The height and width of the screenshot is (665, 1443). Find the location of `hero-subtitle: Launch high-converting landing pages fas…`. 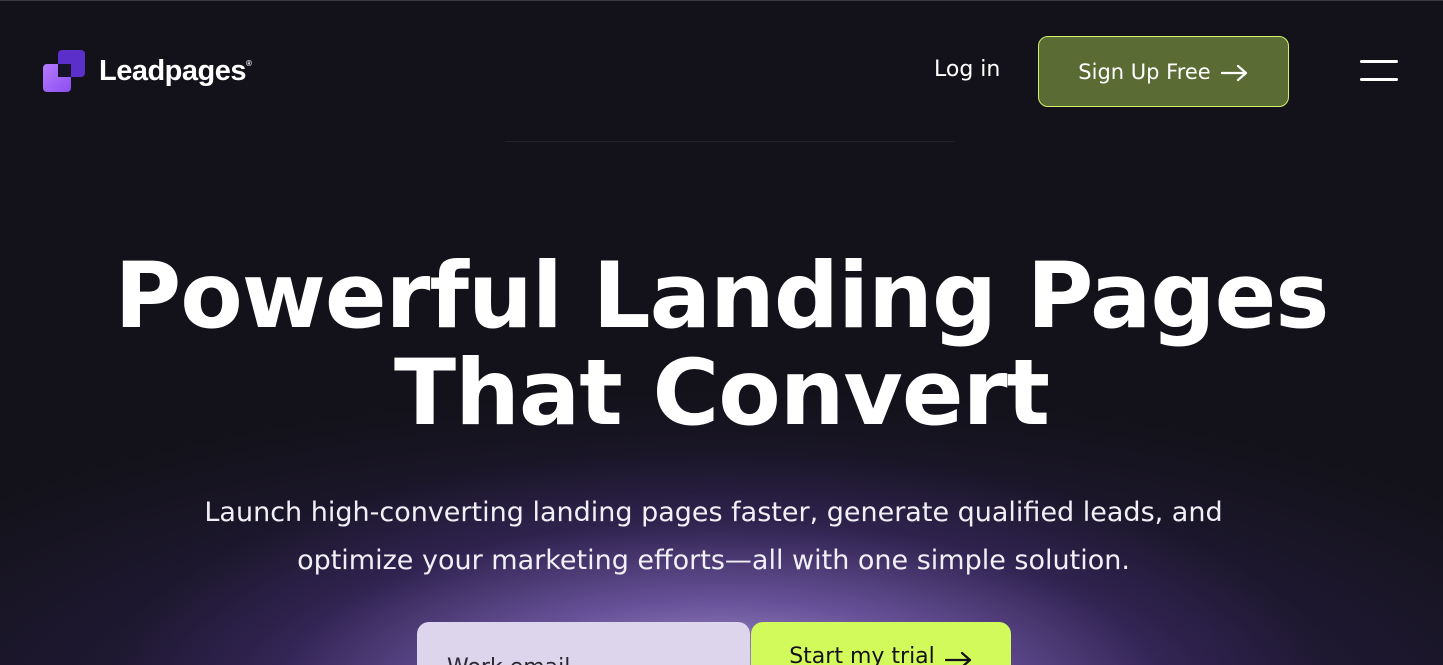

hero-subtitle: Launch high-converting landing pages fas… is located at coordinates (713, 537).